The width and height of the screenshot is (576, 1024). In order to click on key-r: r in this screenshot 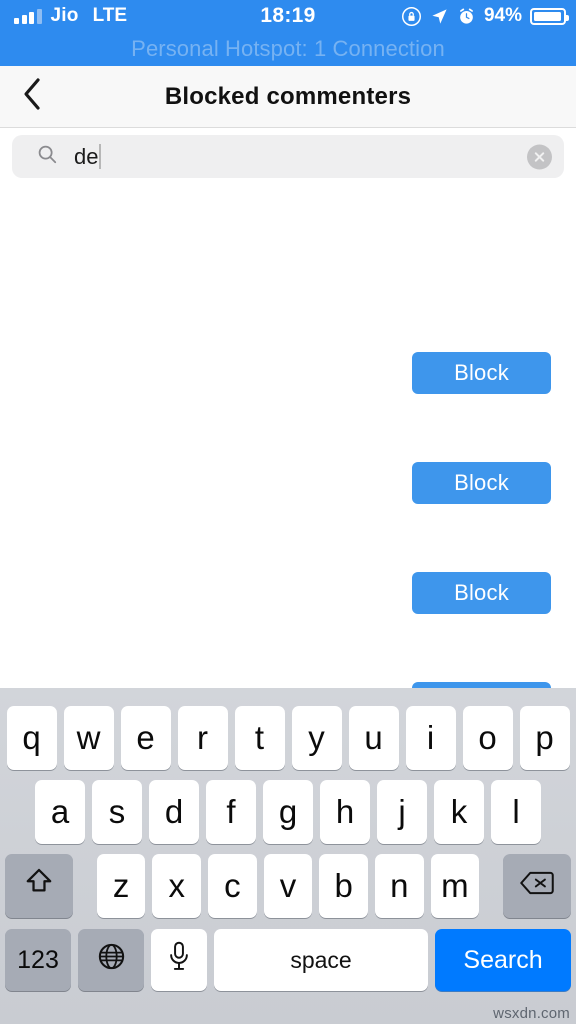, I will do `click(202, 738)`.